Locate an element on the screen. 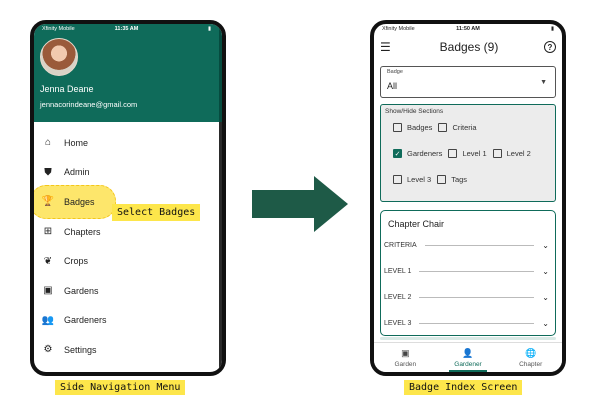  nav-tab-label: Garden is located at coordinates (405, 364).